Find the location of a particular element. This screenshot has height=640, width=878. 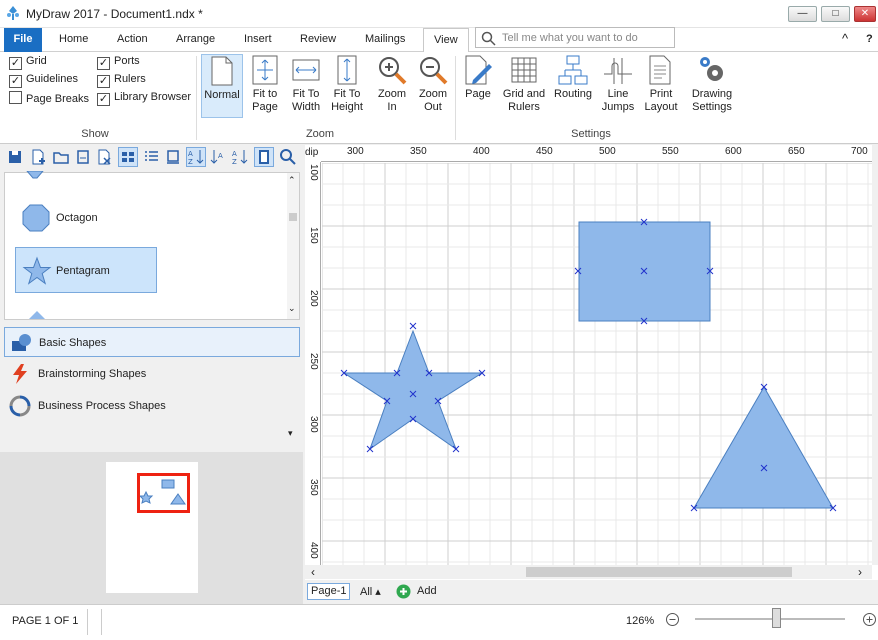

basic-shapes-icon is located at coordinates (21, 342).